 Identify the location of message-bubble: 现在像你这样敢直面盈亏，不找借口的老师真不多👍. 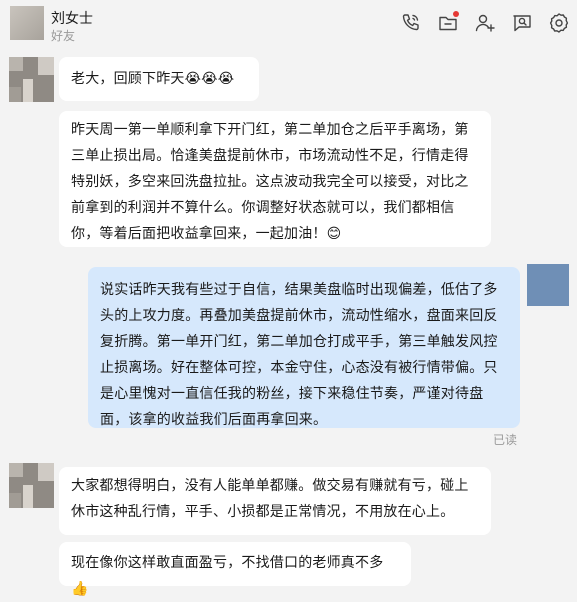
(235, 569).